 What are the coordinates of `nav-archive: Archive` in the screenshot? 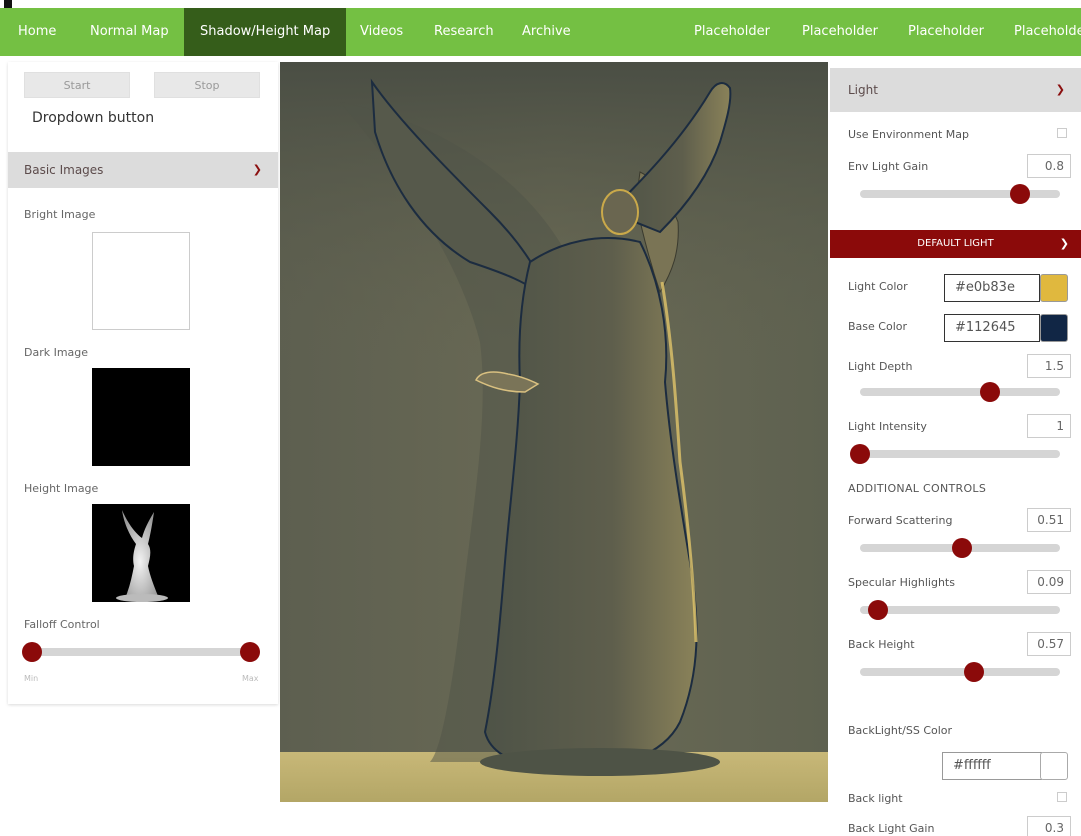 It's located at (546, 32).